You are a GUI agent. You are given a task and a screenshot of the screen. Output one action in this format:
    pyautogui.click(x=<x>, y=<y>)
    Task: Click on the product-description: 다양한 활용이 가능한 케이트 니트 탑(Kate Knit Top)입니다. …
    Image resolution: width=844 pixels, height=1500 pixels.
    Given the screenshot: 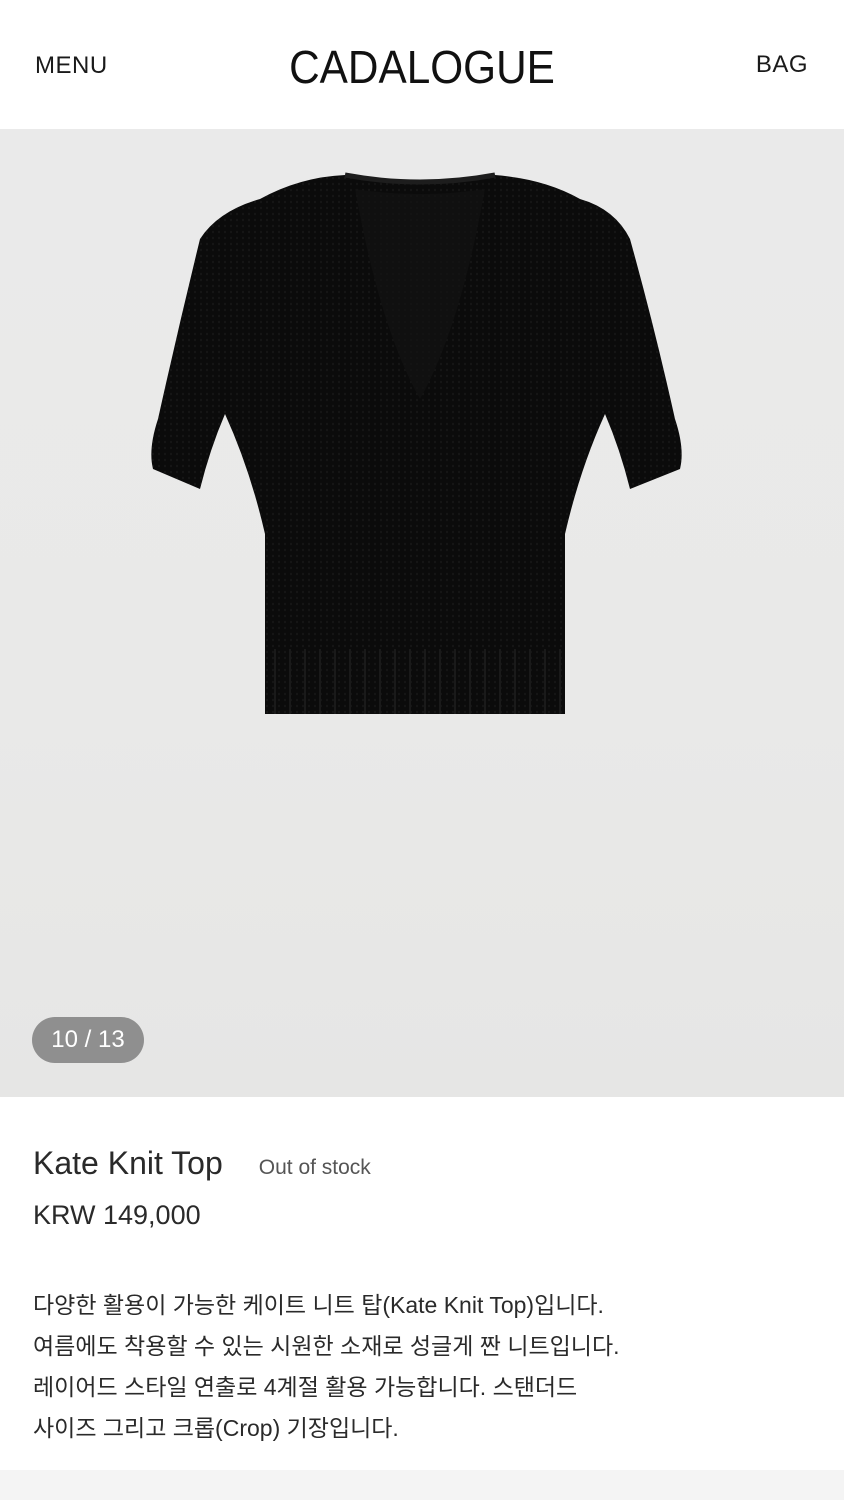 What is the action you would take?
    pyautogui.click(x=422, y=1367)
    